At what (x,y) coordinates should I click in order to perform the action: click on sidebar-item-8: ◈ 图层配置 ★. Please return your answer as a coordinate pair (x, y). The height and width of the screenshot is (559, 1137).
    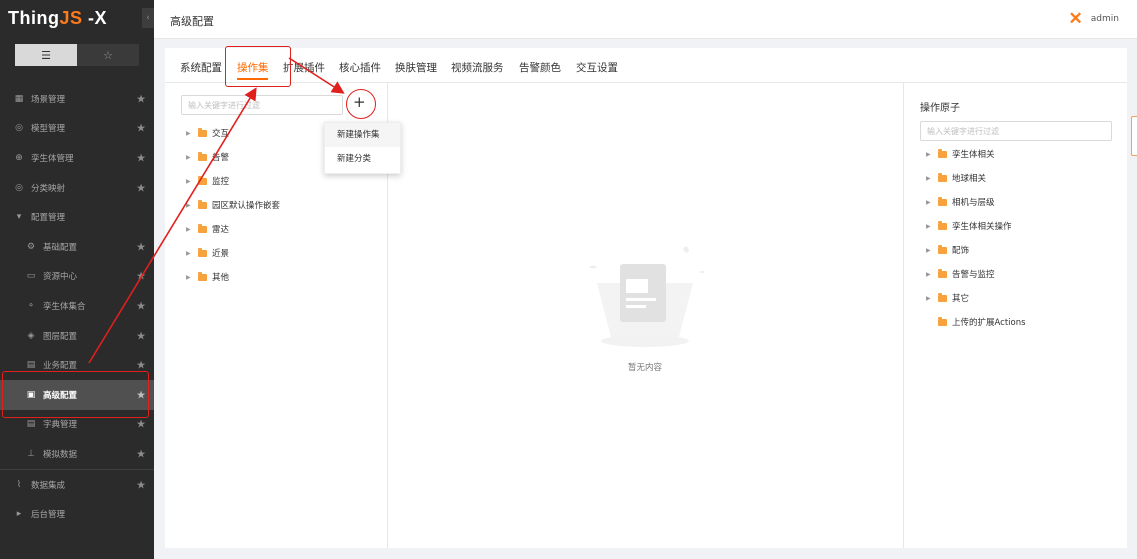
    Looking at the image, I should click on (77, 336).